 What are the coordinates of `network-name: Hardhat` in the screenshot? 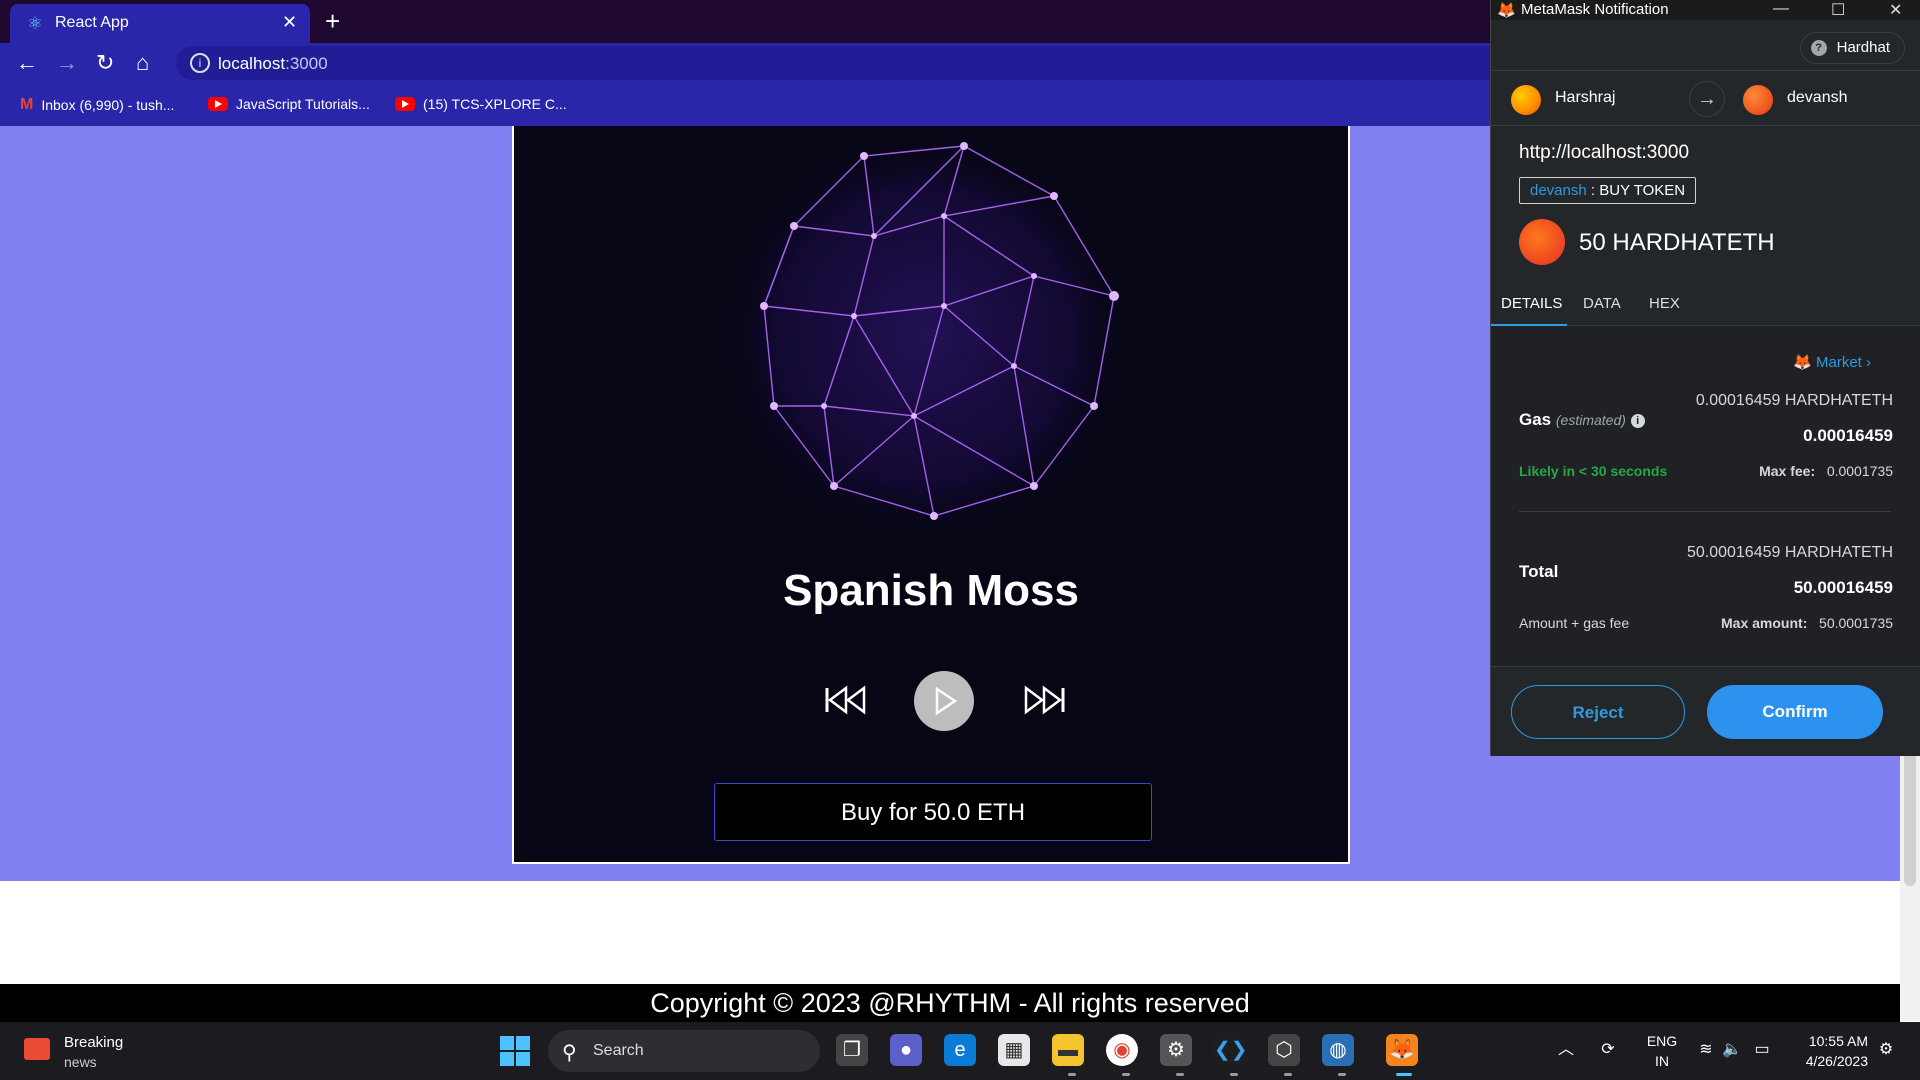 It's located at (1863, 47).